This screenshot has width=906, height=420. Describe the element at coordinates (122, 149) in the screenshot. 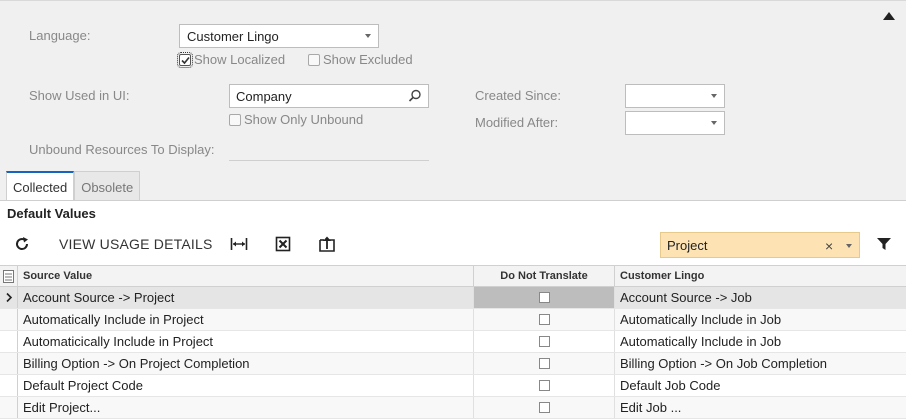

I see `unbound-label: Unbound Resources To Display:` at that location.